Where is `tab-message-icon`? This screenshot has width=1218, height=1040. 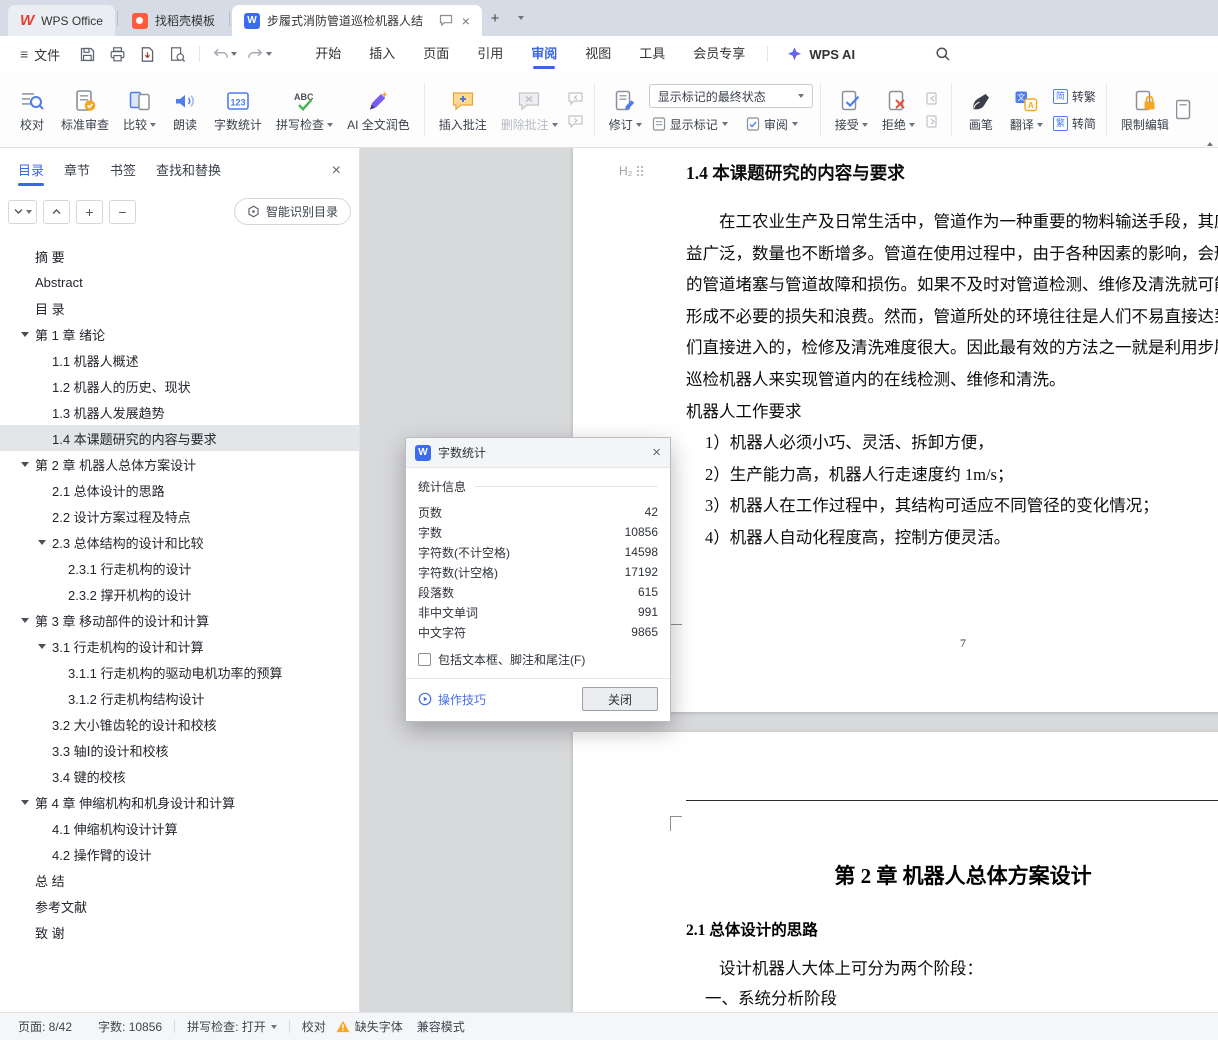 tab-message-icon is located at coordinates (446, 20).